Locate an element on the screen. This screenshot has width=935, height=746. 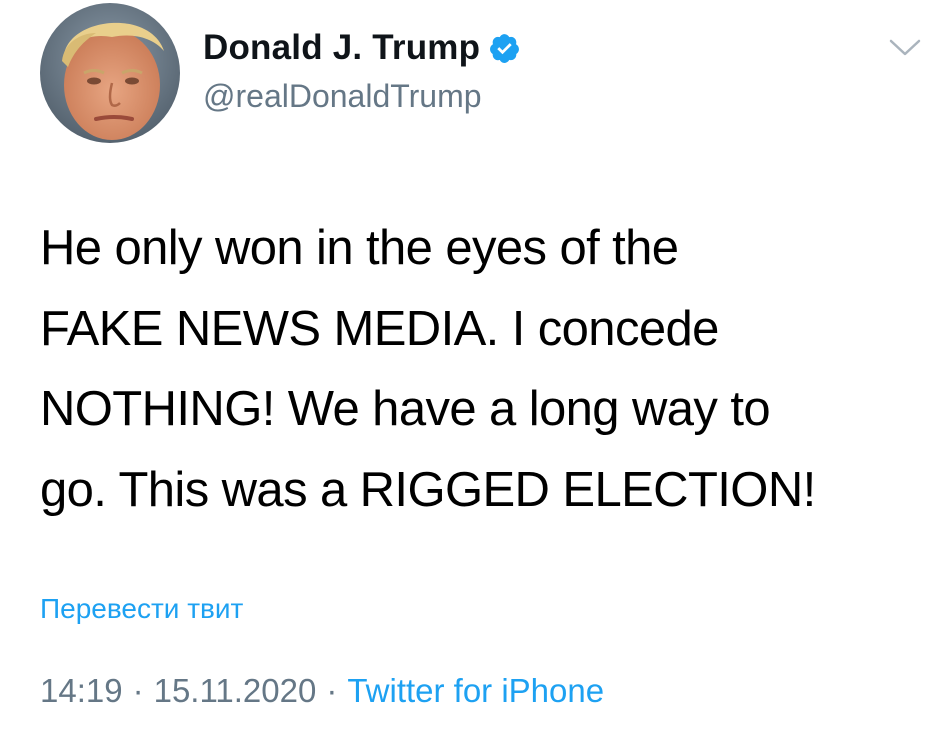
avatar is located at coordinates (110, 73).